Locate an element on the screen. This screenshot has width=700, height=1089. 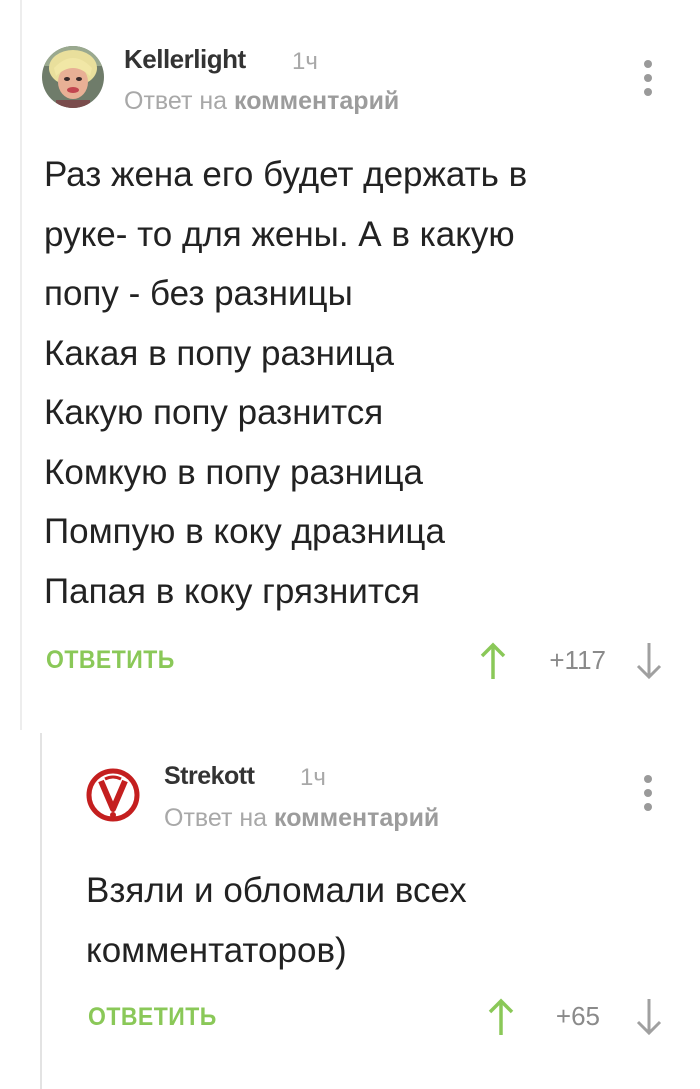
comment-text: Взяли и обломали всех комментаторов) is located at coordinates (276, 920).